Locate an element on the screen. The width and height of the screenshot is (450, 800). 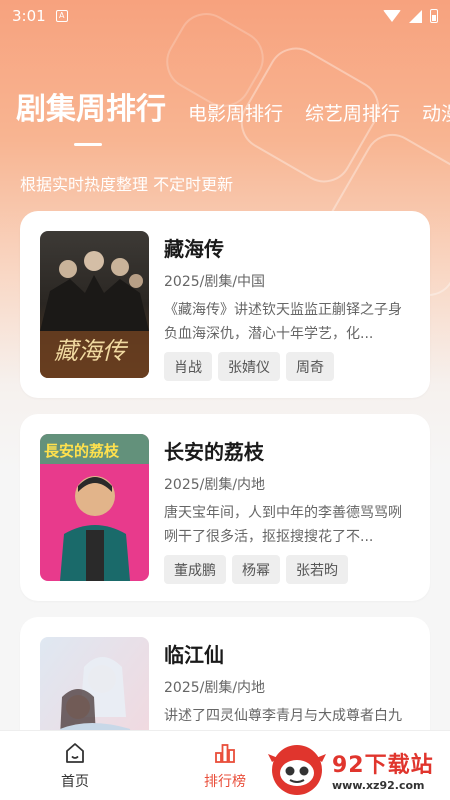
notification-icon: A is located at coordinates (61, 16).